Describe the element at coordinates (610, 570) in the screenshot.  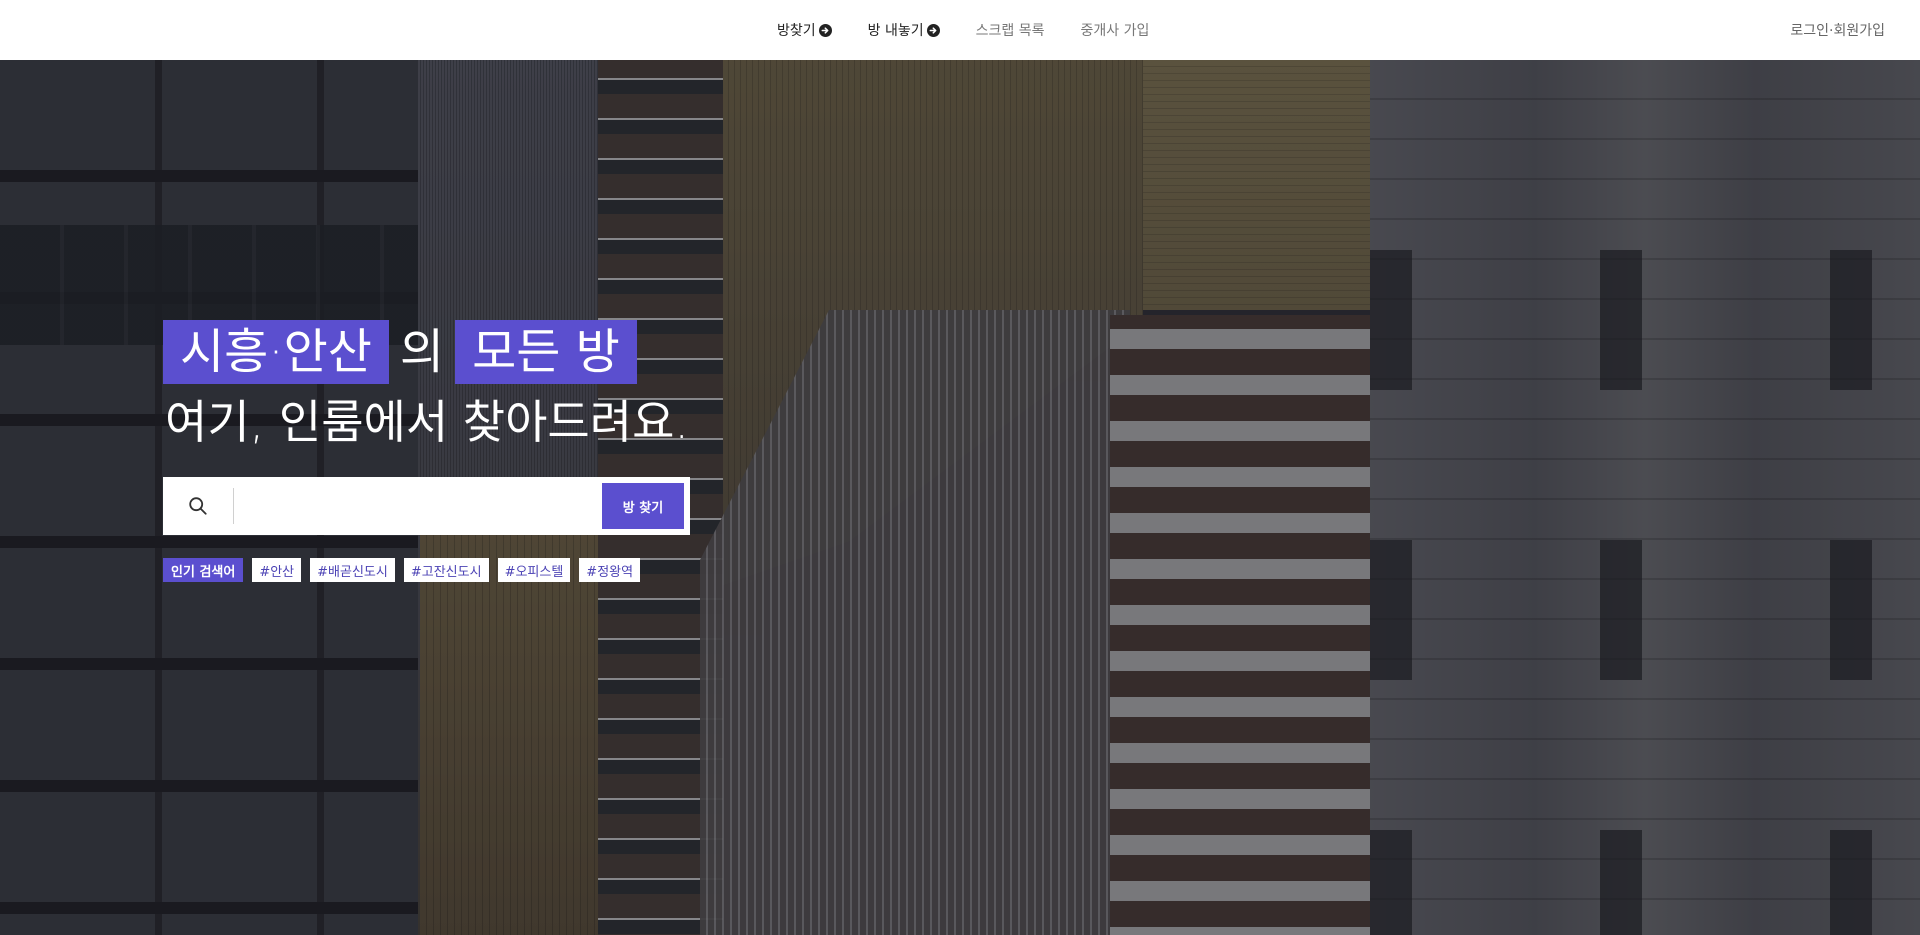
I see `keyword-tag: #정왕역` at that location.